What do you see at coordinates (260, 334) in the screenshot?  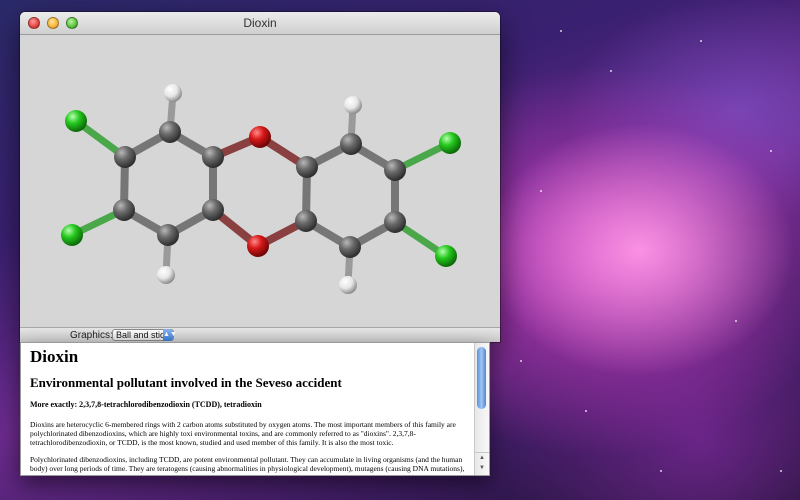 I see `graphics-statusbar: Graphics: Ball and stick ▲▼` at bounding box center [260, 334].